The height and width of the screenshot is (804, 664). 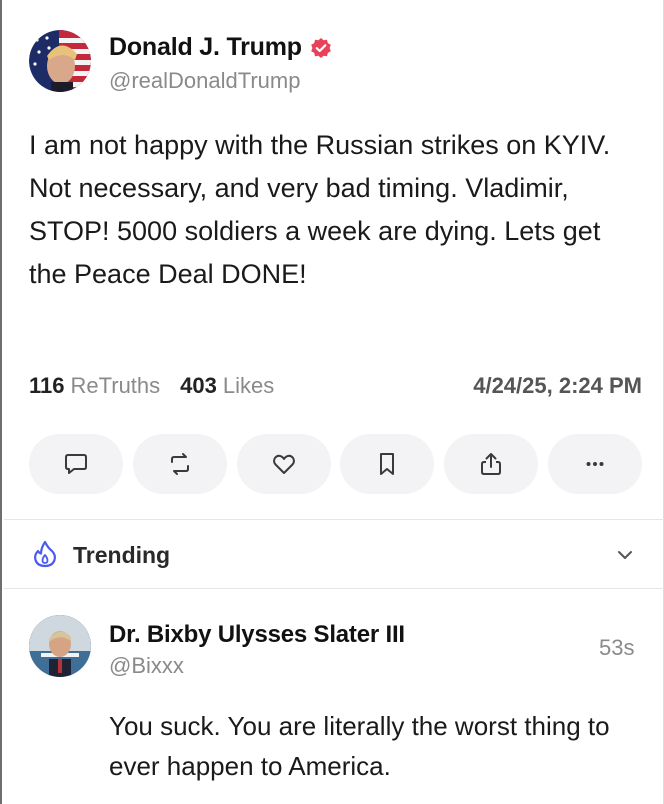 I want to click on trending-section: Trending, so click(x=333, y=554).